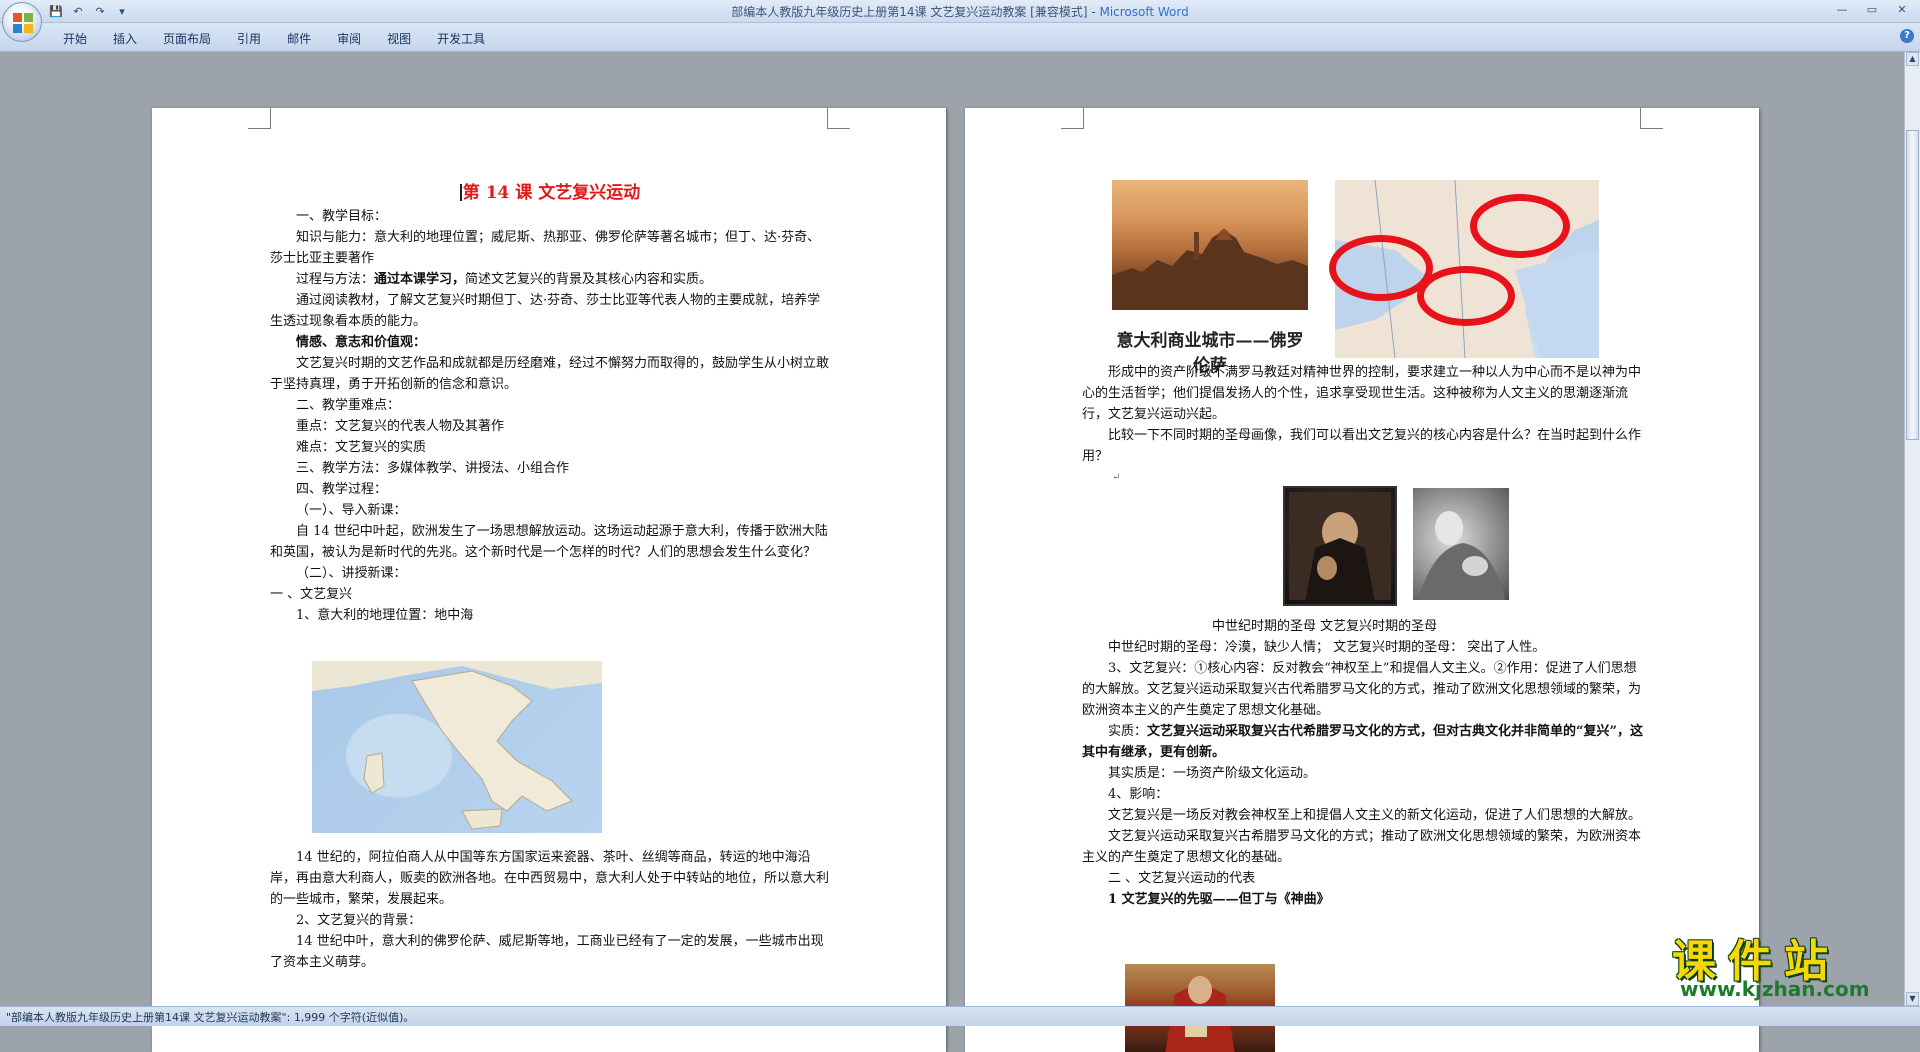 The width and height of the screenshot is (1920, 1052). I want to click on text-cursor, so click(460, 192).